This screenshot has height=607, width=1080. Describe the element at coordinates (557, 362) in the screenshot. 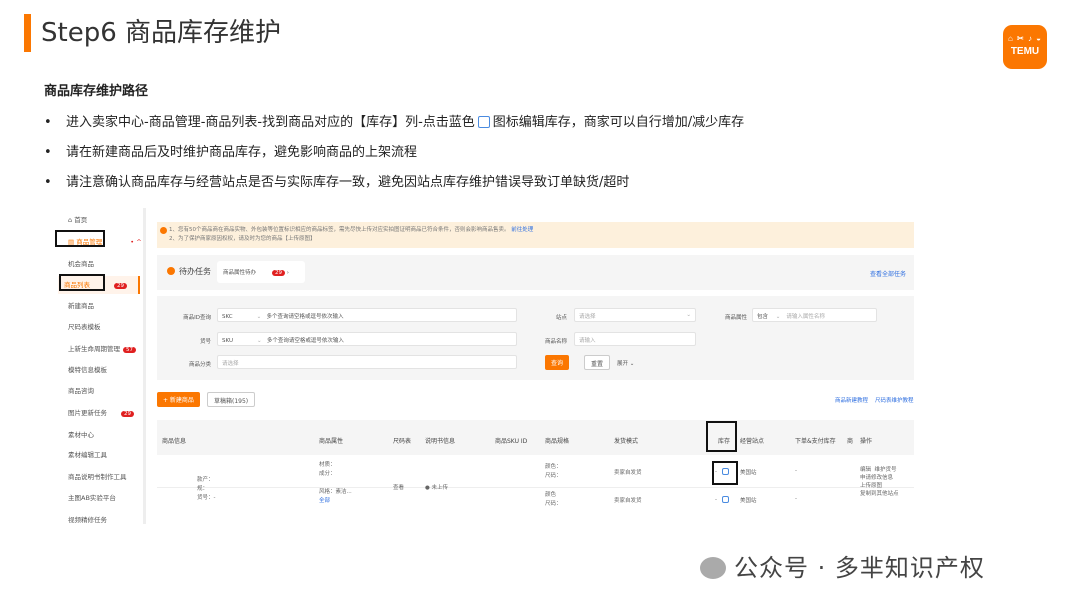

I see `search-button: 查询` at that location.